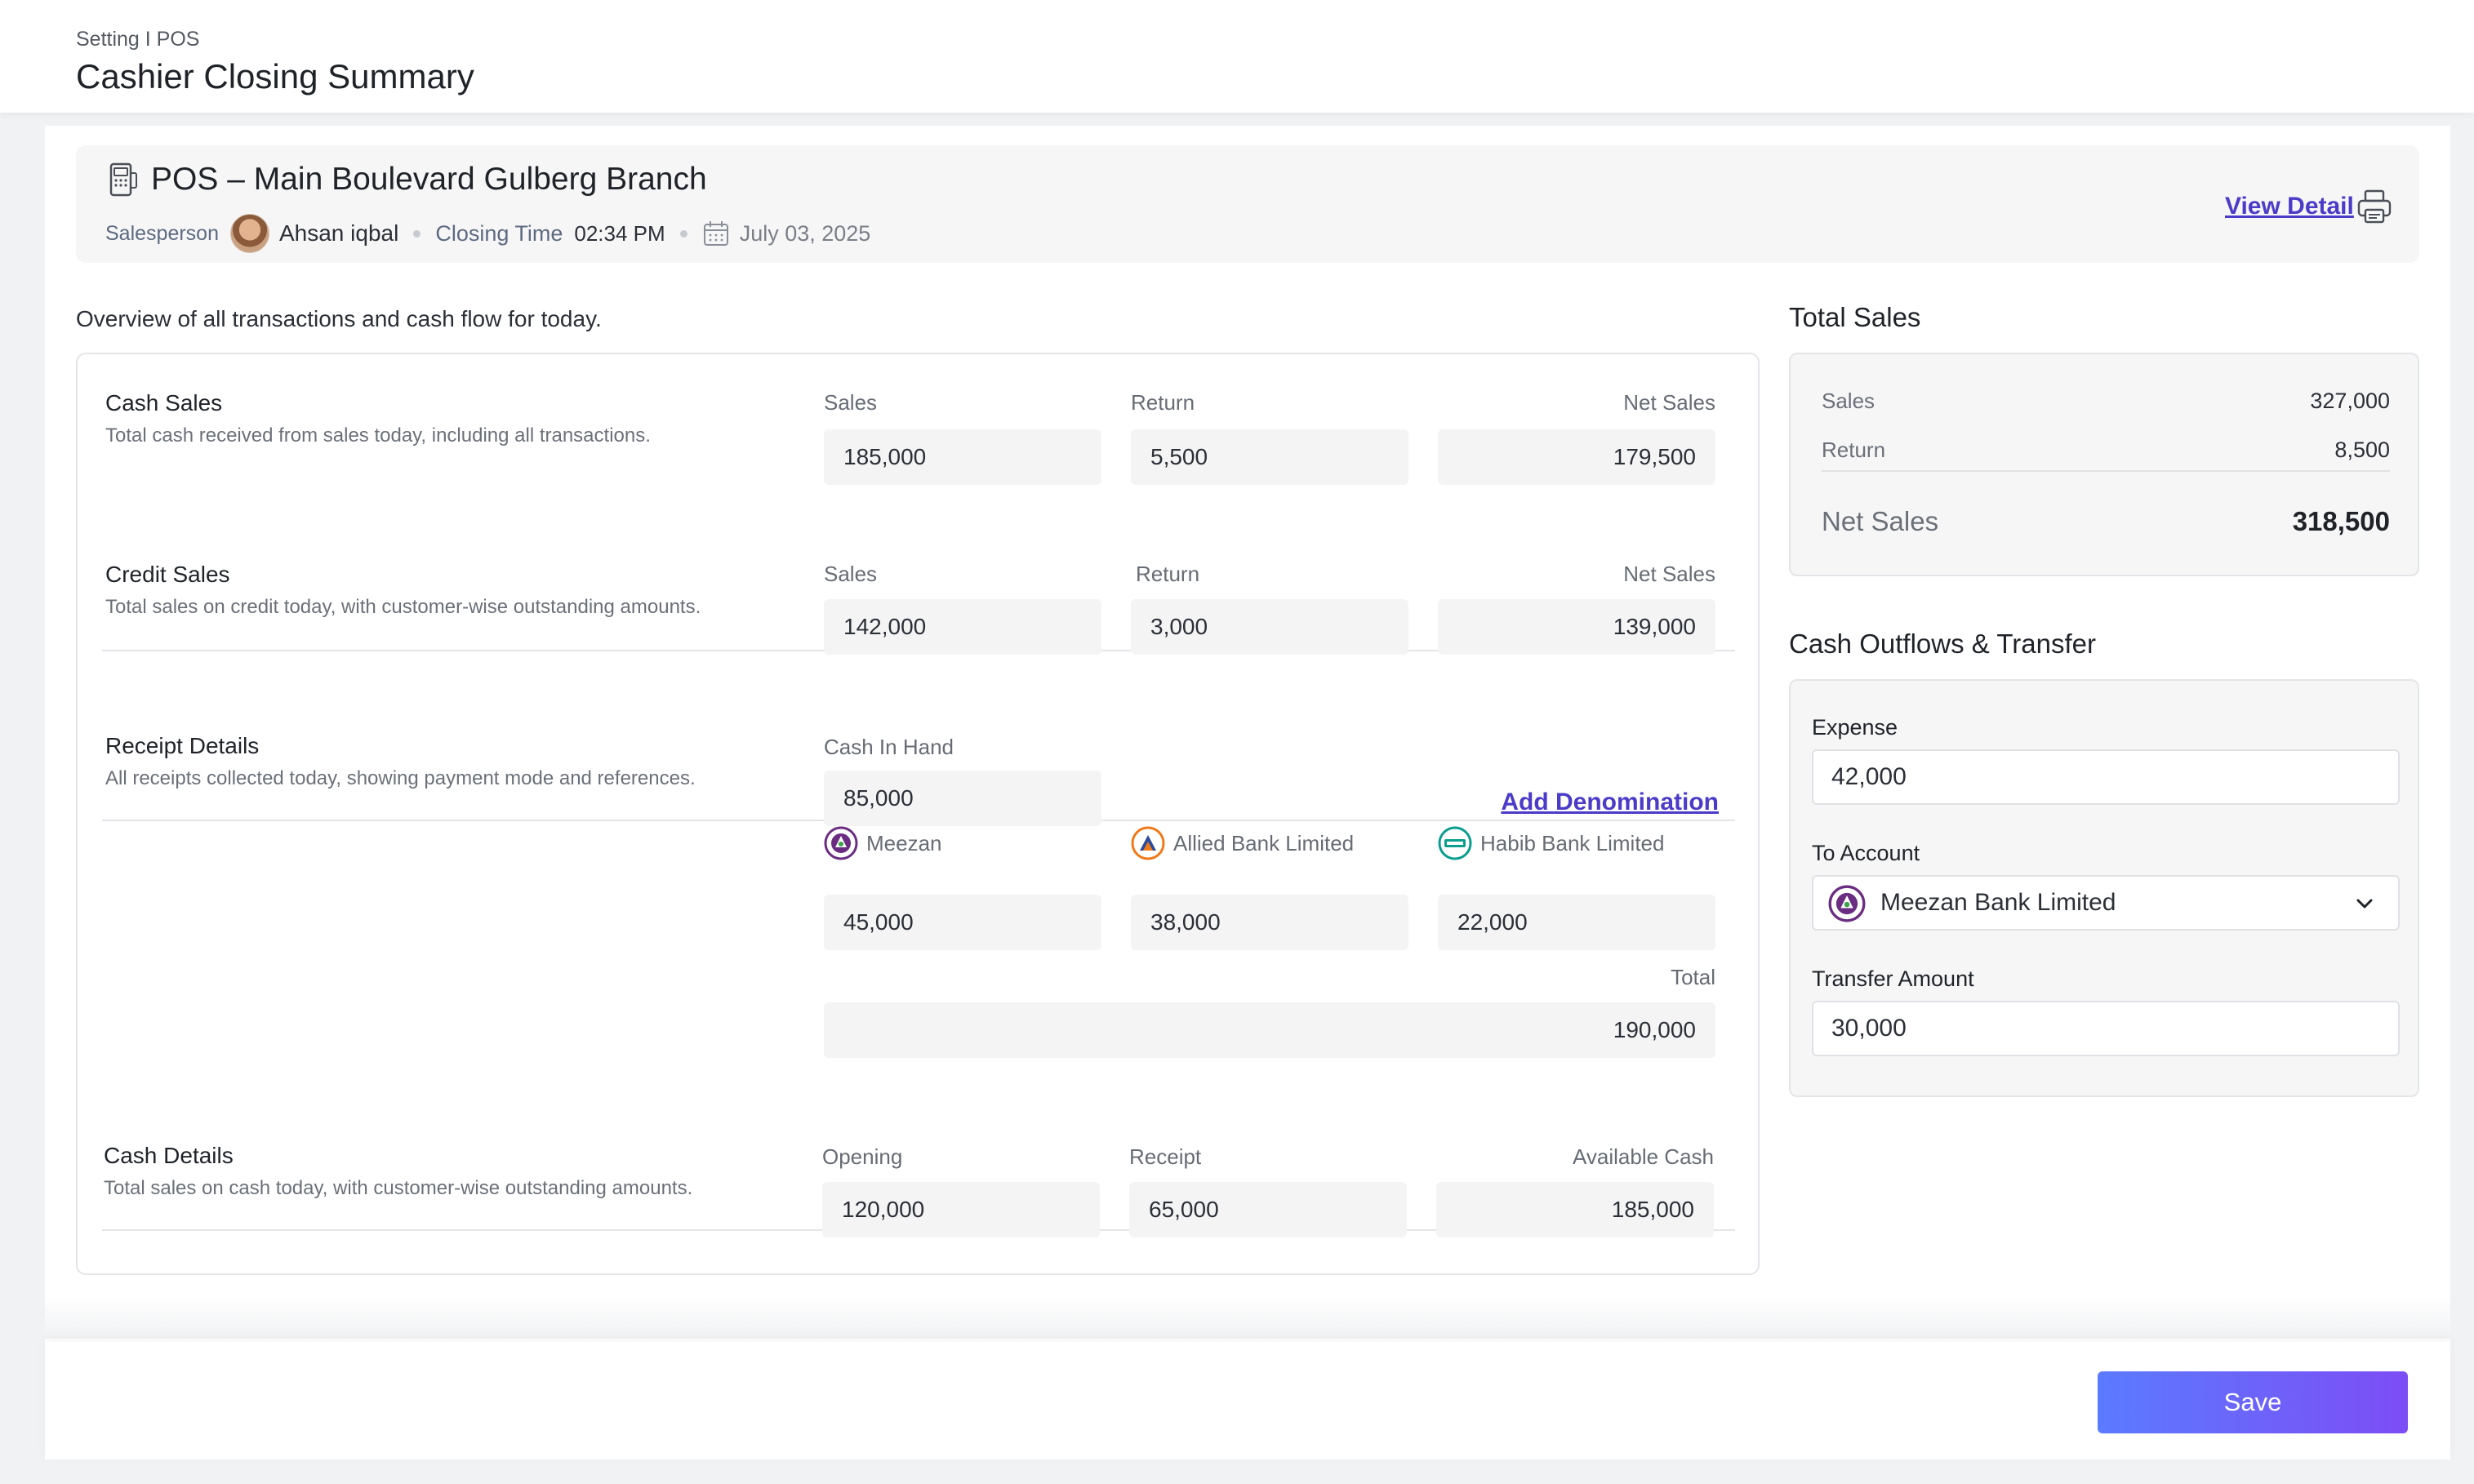 This screenshot has height=1484, width=2474. I want to click on bank-name: Habib Bank Limited, so click(1573, 842).